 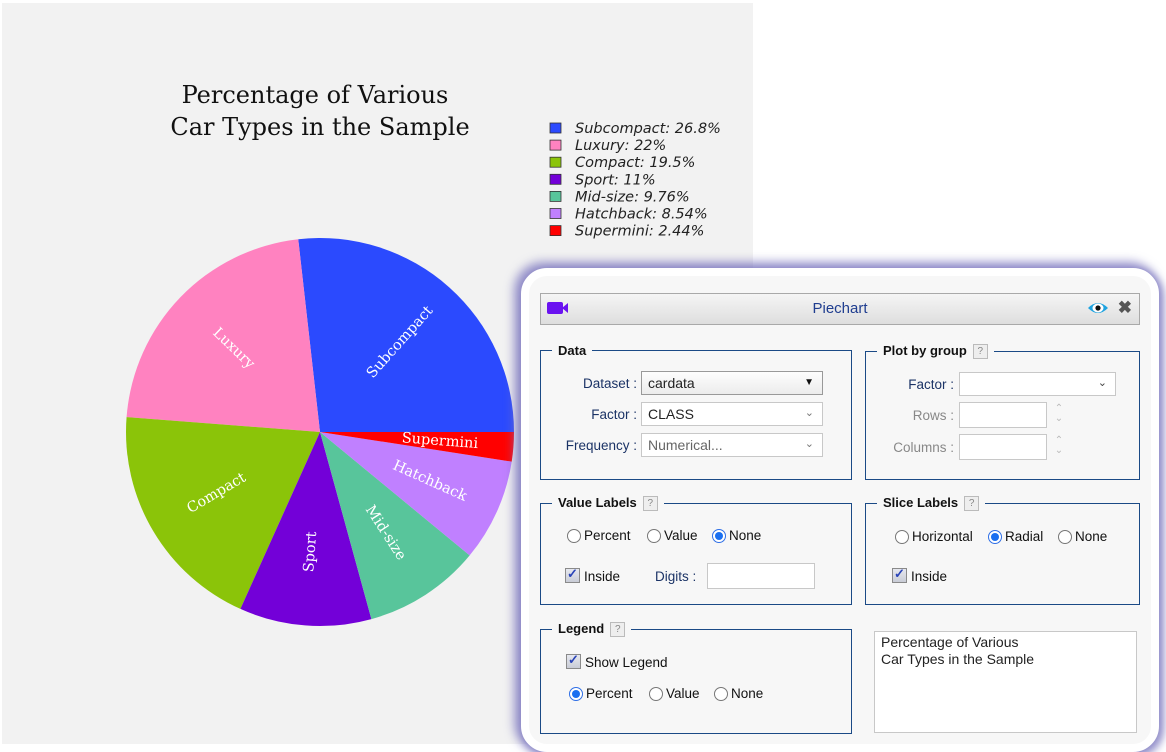 I want to click on slice-labels-horizontal-radio: Horizontal, so click(x=934, y=536).